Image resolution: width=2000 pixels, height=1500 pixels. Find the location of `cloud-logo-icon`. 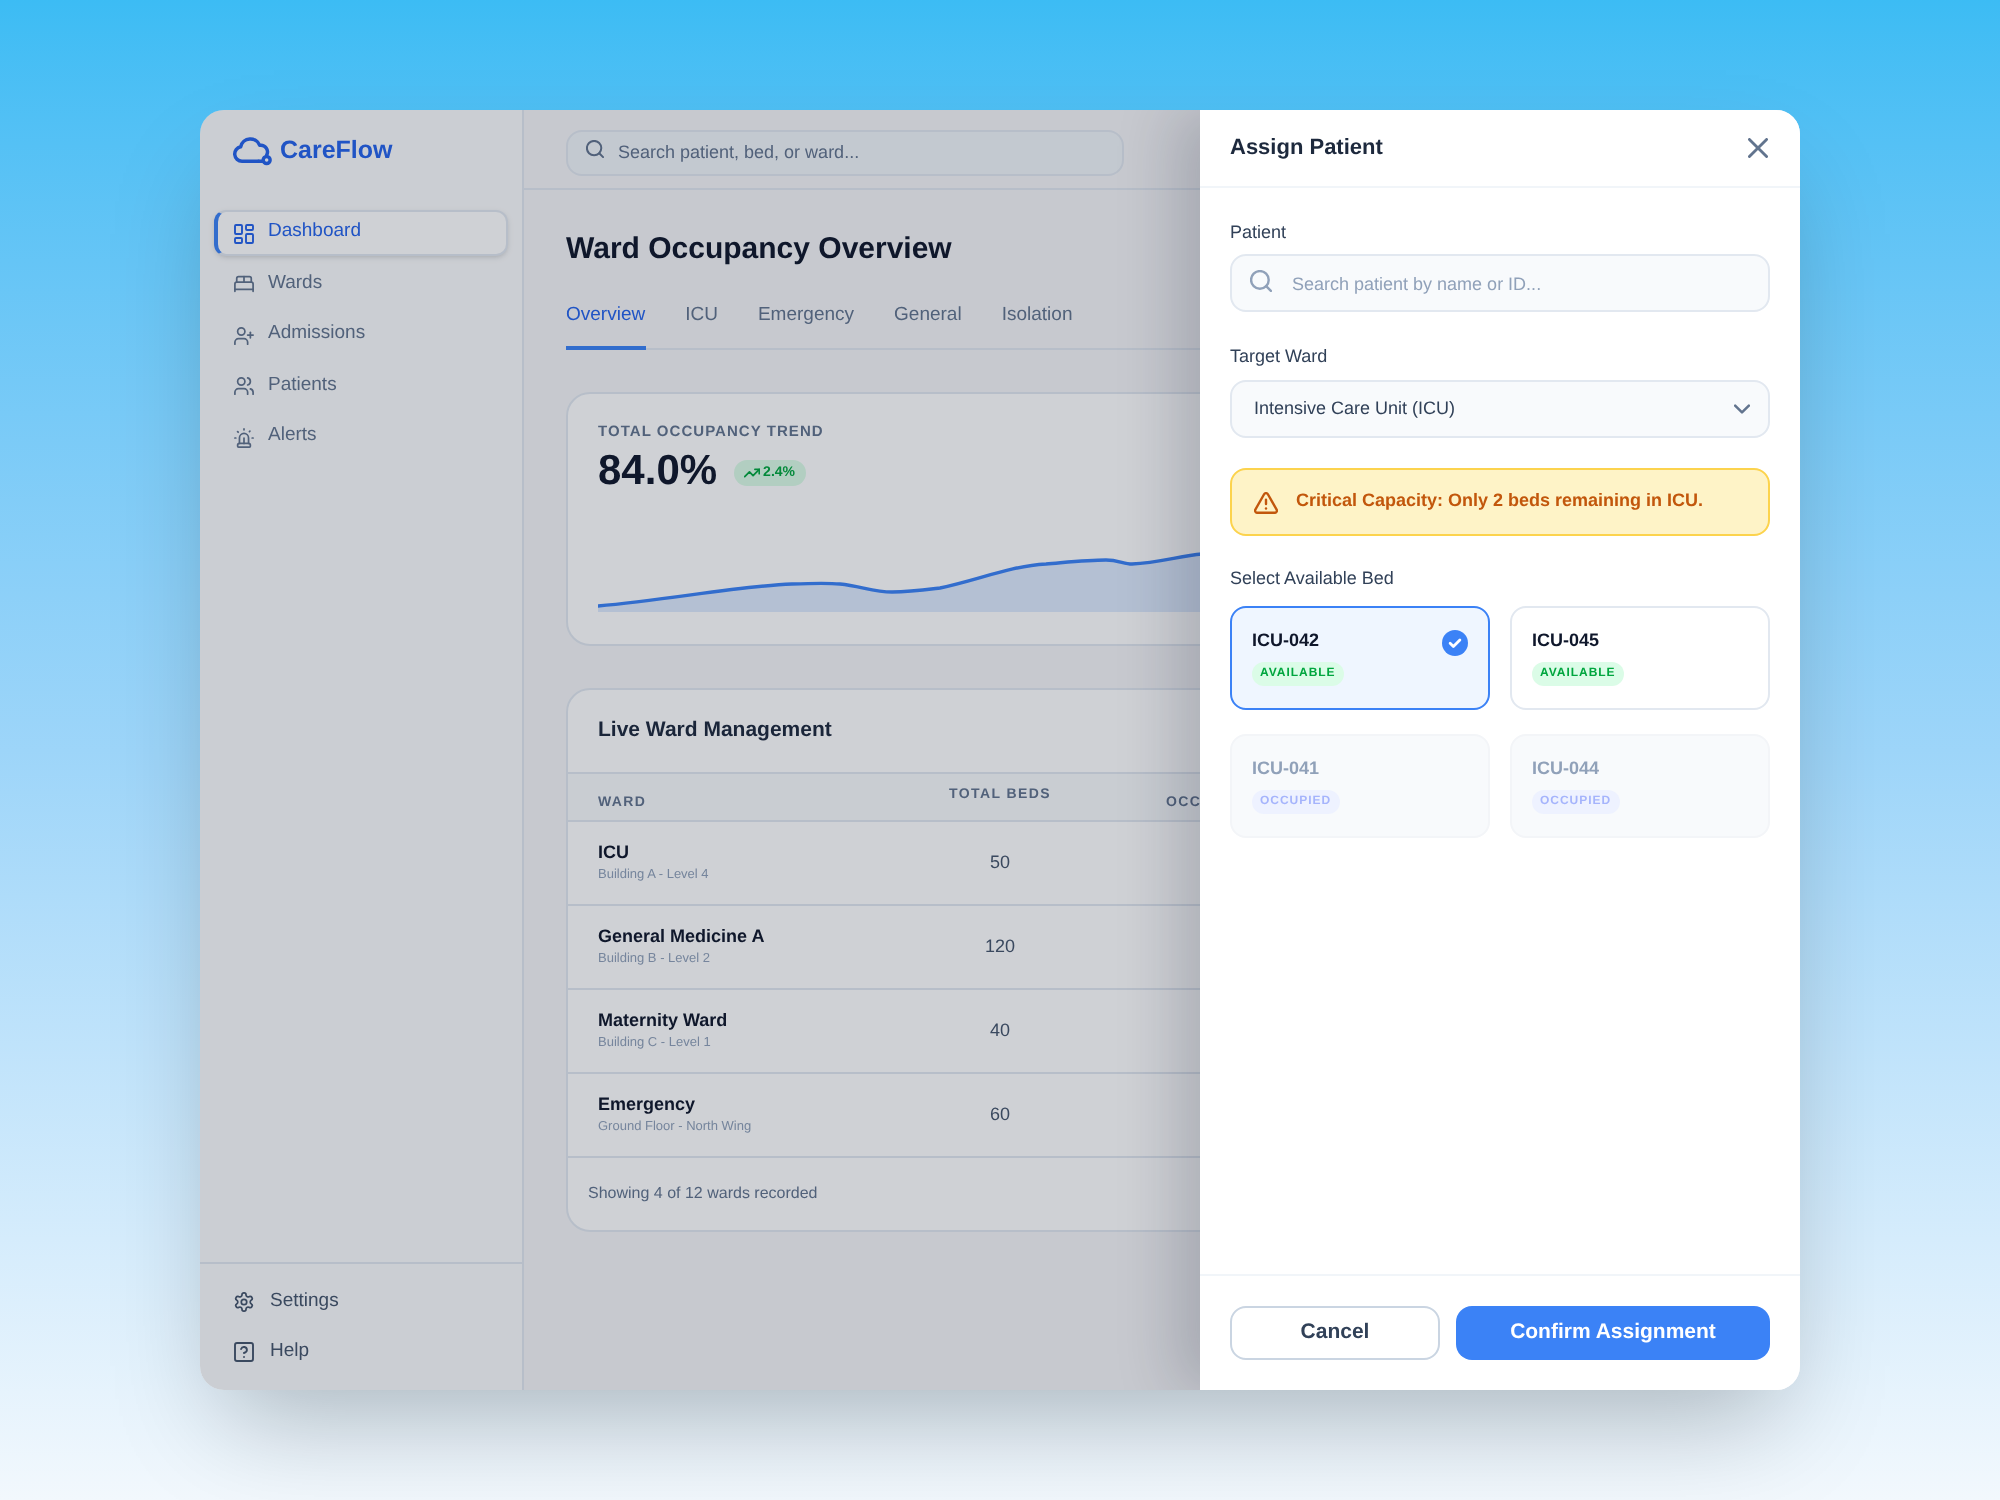

cloud-logo-icon is located at coordinates (252, 150).